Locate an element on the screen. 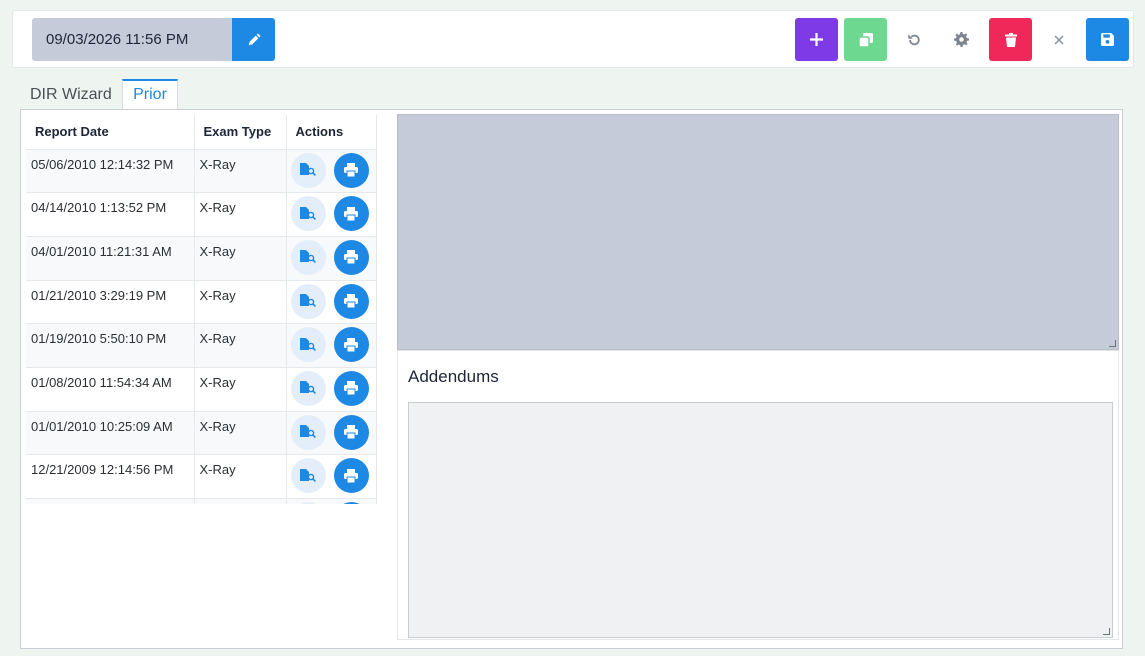 The image size is (1145, 656). close-icon is located at coordinates (1058, 39).